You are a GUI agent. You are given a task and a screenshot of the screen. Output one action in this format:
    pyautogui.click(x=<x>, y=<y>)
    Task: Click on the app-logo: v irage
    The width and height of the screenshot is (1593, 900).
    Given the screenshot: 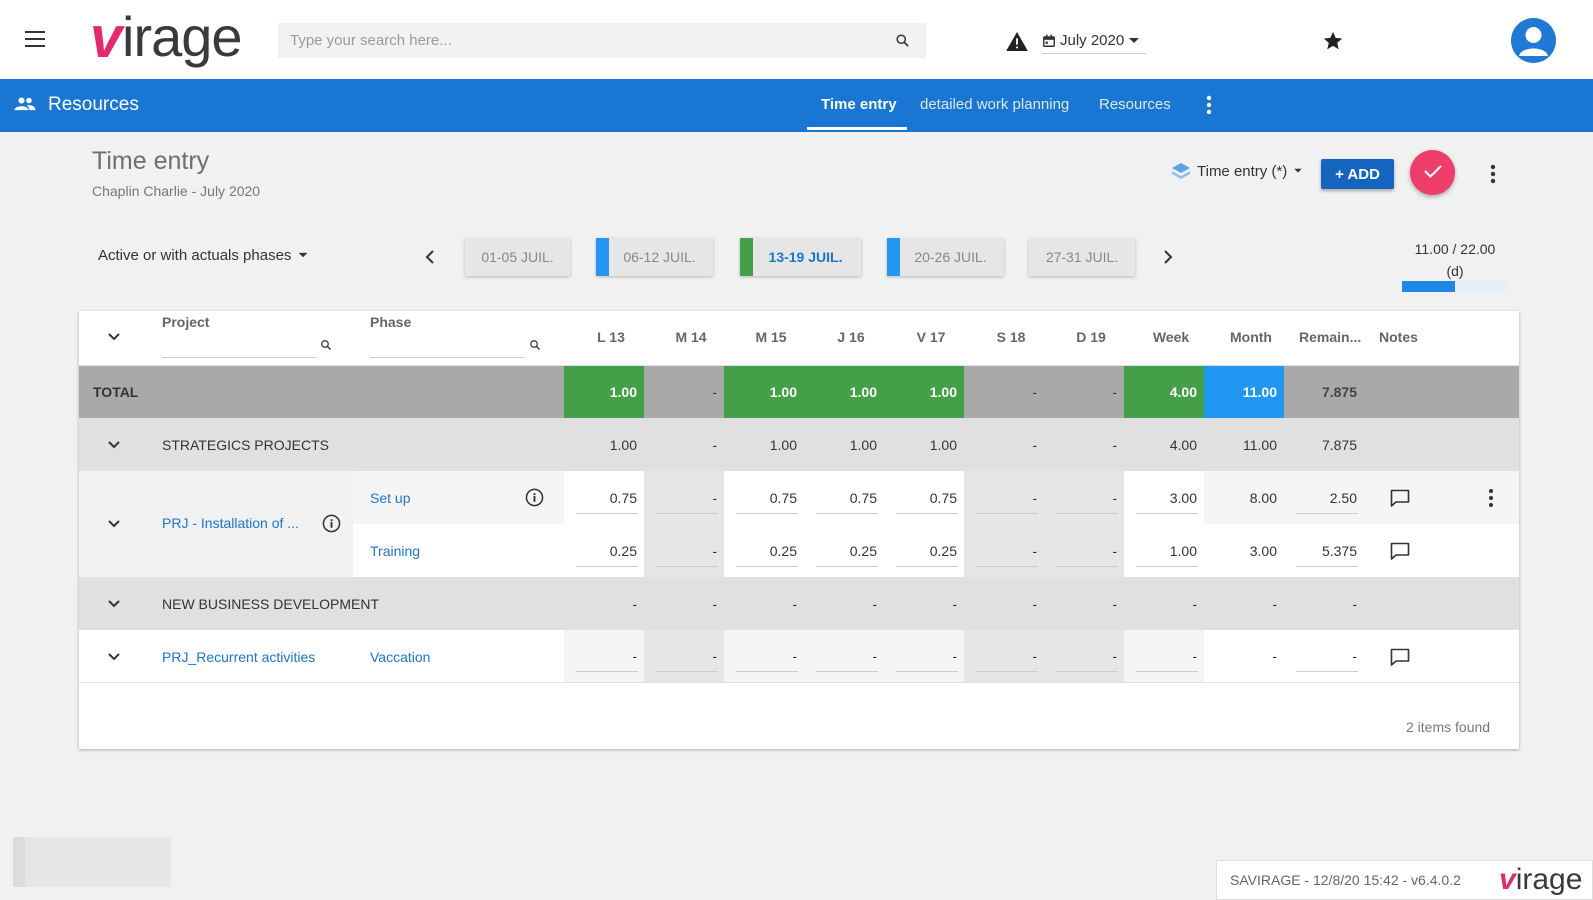 What is the action you would take?
    pyautogui.click(x=170, y=38)
    